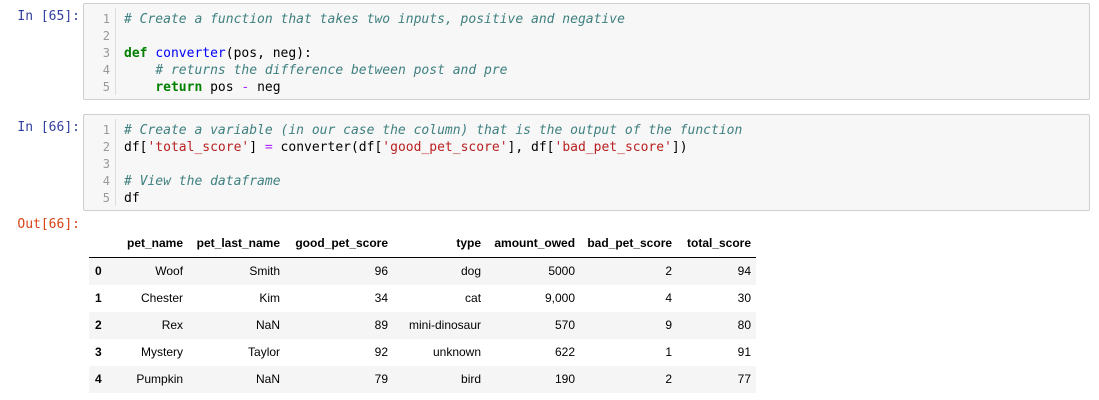 This screenshot has height=400, width=1099. I want to click on table-cell: 570, so click(565, 325).